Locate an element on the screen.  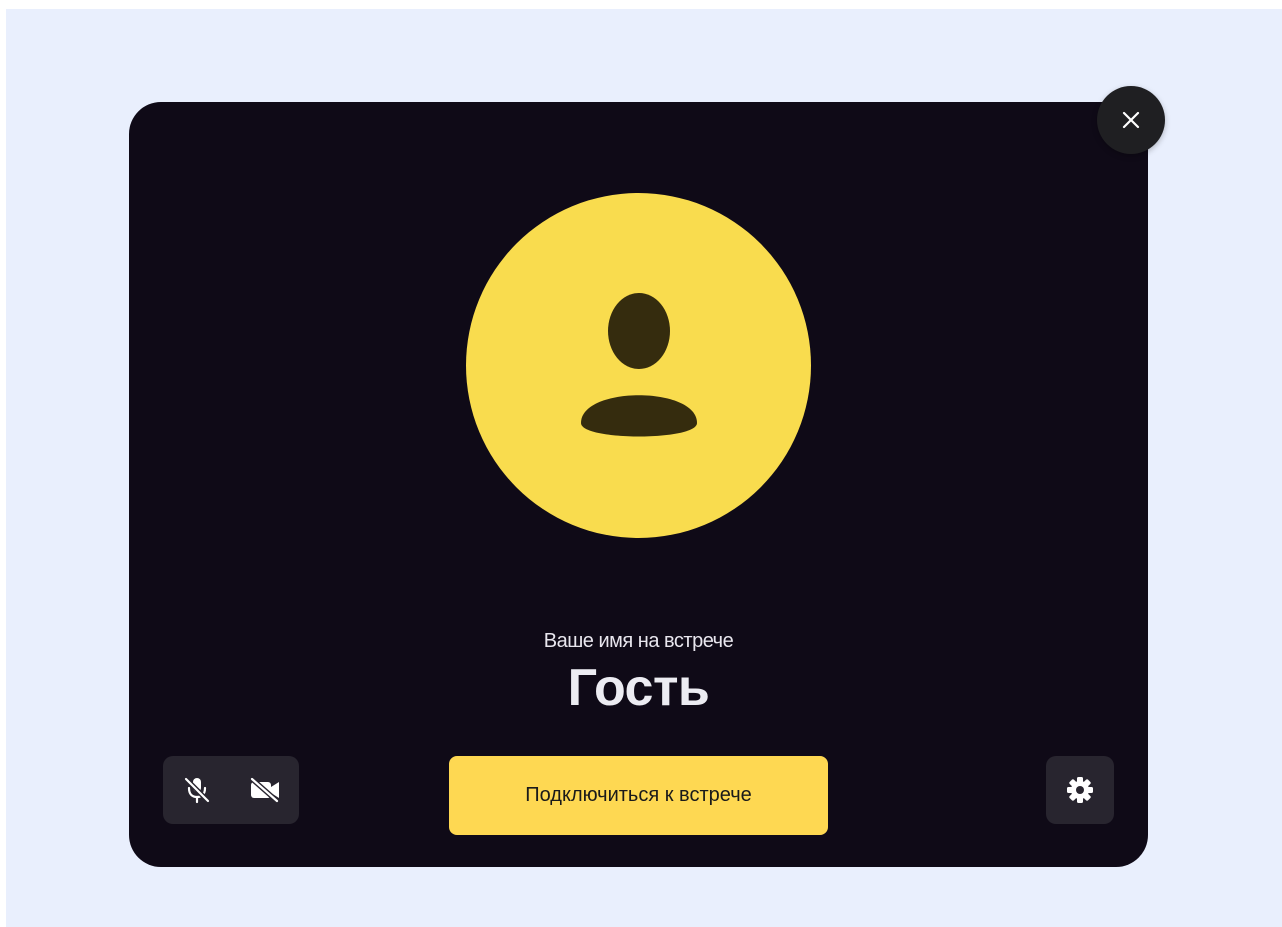
close-icon is located at coordinates (1131, 120).